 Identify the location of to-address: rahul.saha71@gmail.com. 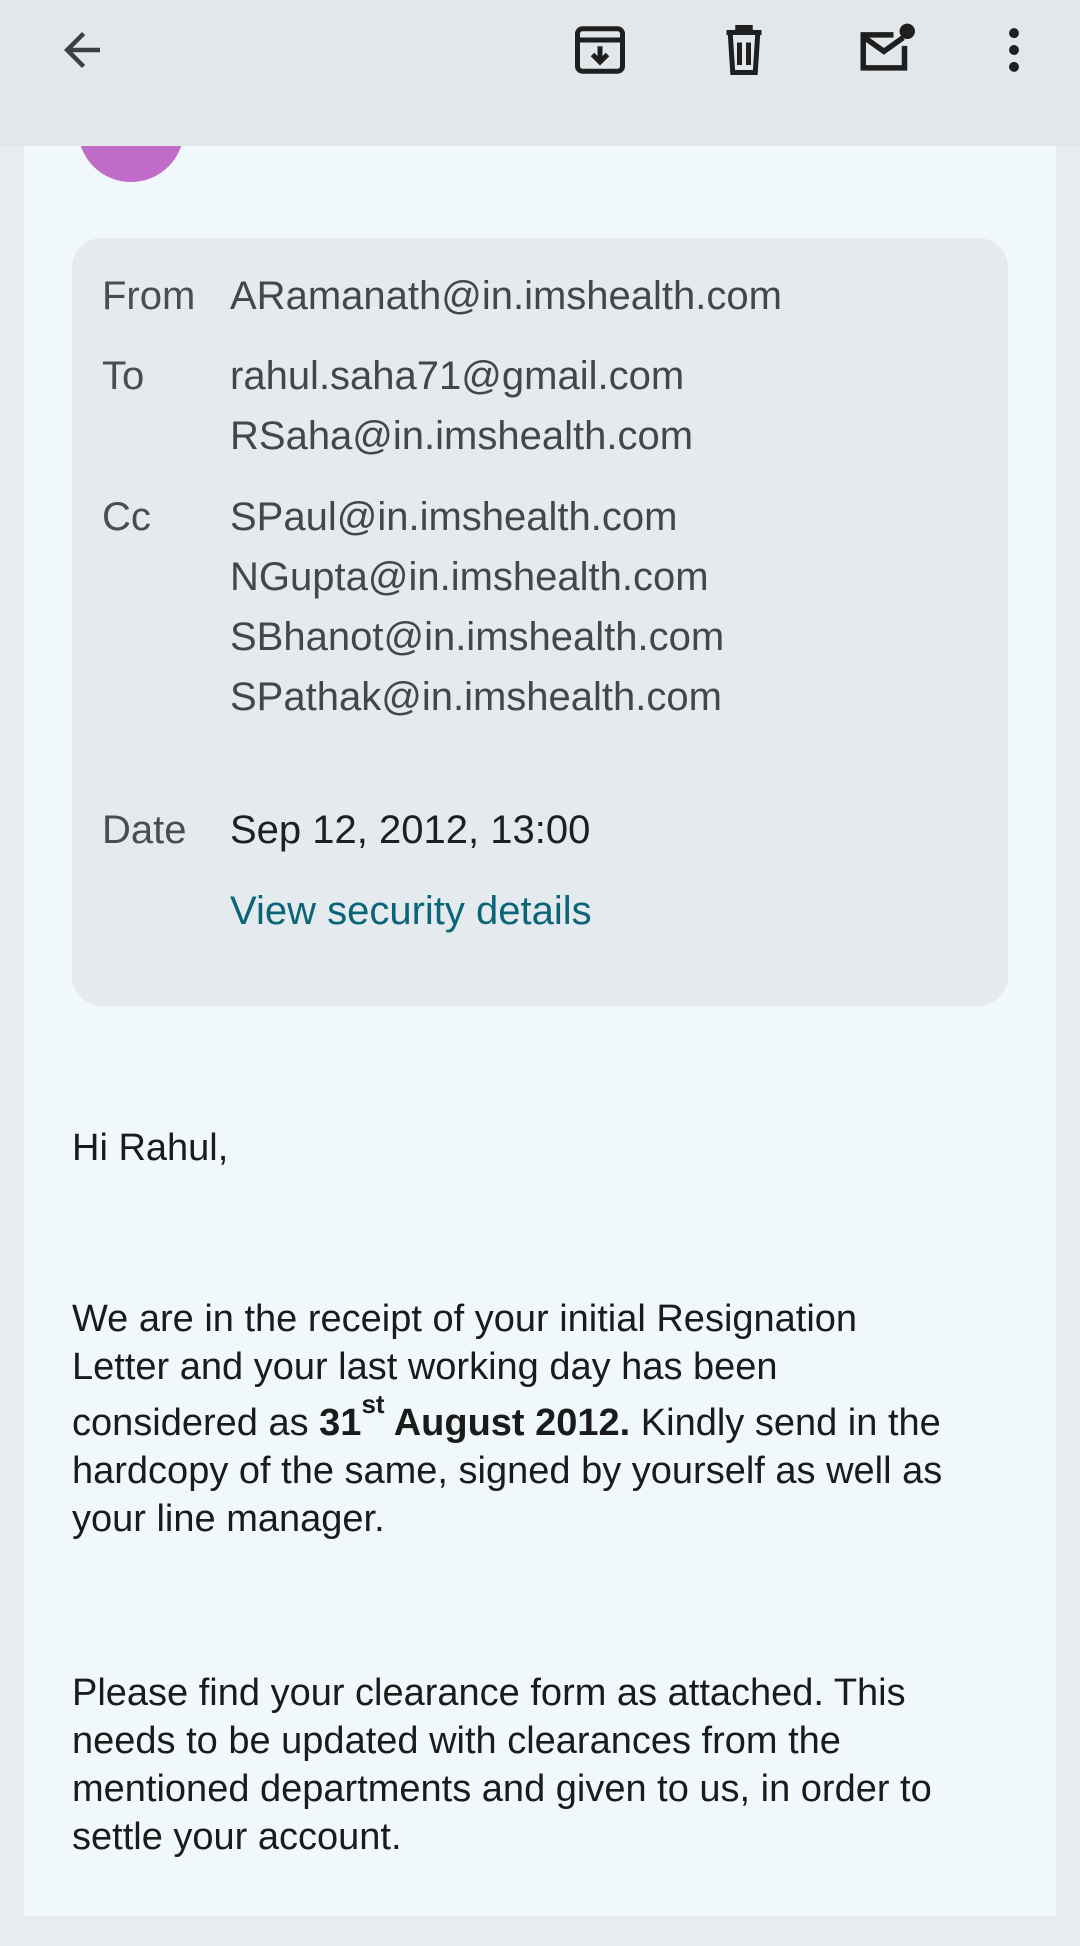
(461, 376).